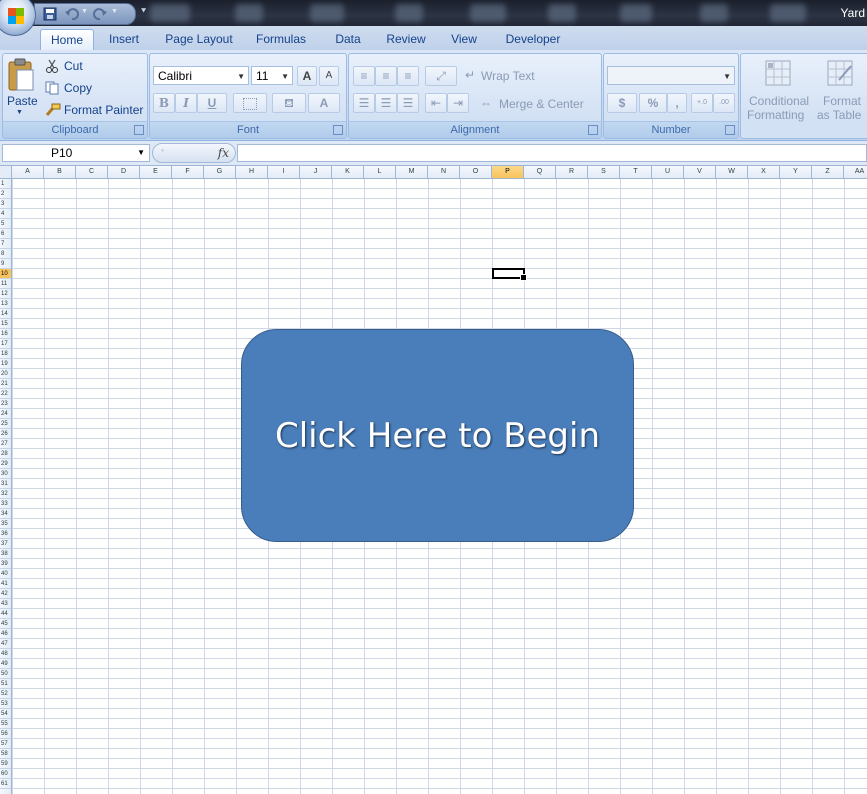 The width and height of the screenshot is (867, 794). What do you see at coordinates (572, 172) in the screenshot?
I see `column-header-r: R` at bounding box center [572, 172].